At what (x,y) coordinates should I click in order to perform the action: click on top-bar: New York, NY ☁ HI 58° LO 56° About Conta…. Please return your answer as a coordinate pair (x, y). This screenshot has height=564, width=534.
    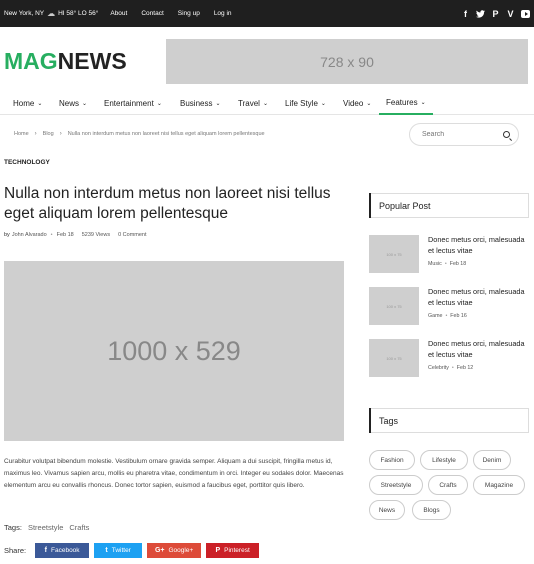
    Looking at the image, I should click on (267, 13).